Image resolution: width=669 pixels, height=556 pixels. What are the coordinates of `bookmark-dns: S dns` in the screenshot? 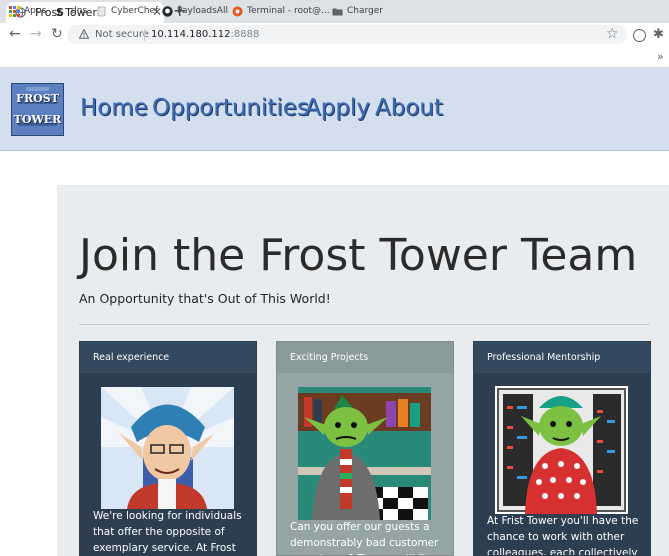 It's located at (71, 11).